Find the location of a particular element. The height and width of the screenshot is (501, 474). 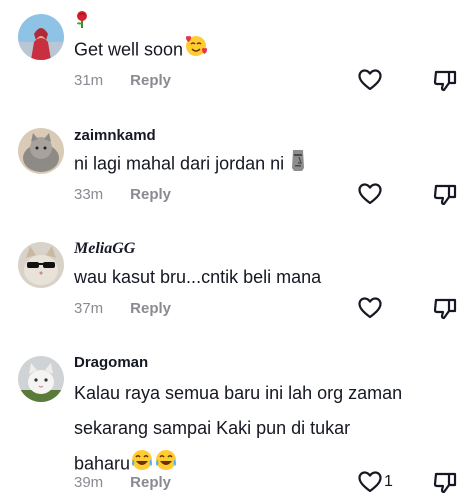

comment-meta: 39m Reply is located at coordinates (122, 482).